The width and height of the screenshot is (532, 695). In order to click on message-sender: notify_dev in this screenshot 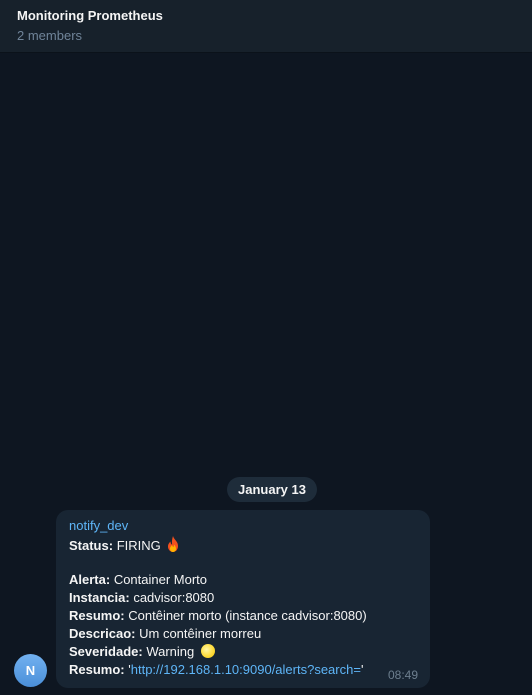, I will do `click(98, 525)`.